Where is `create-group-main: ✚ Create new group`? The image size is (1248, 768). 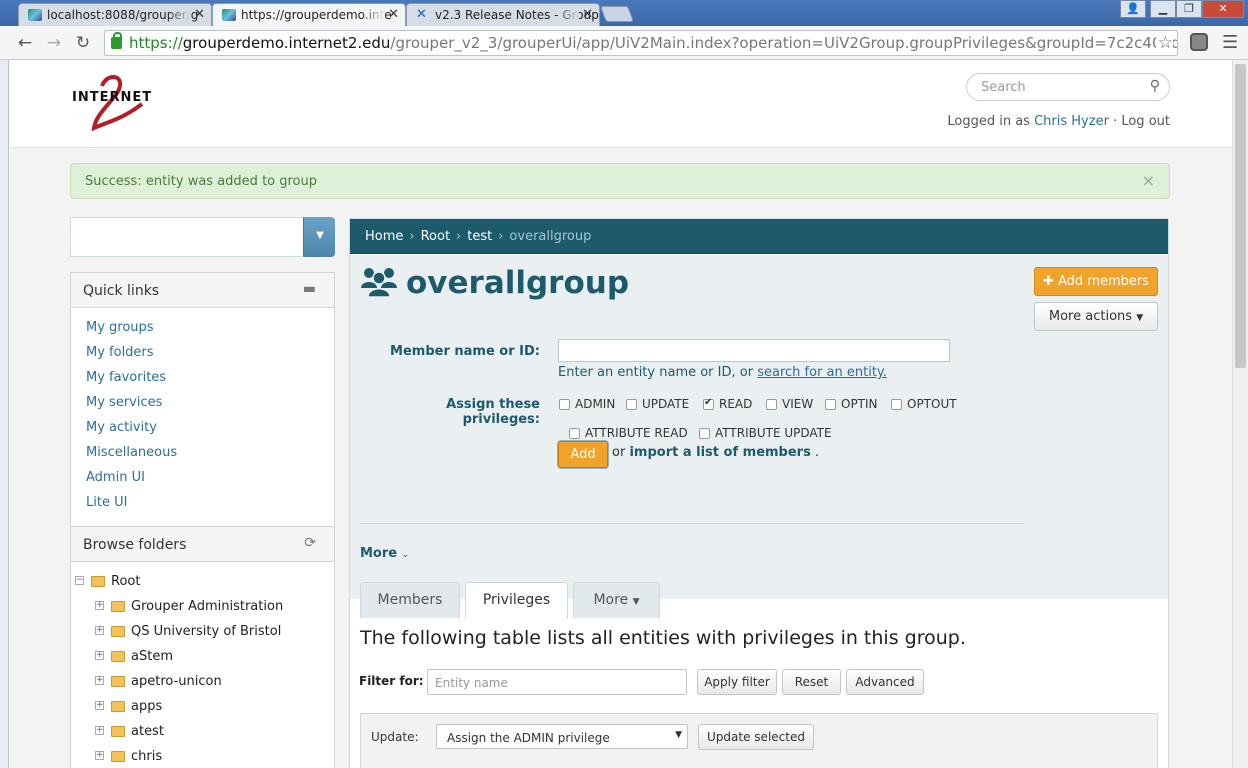 create-group-main: ✚ Create new group is located at coordinates (187, 237).